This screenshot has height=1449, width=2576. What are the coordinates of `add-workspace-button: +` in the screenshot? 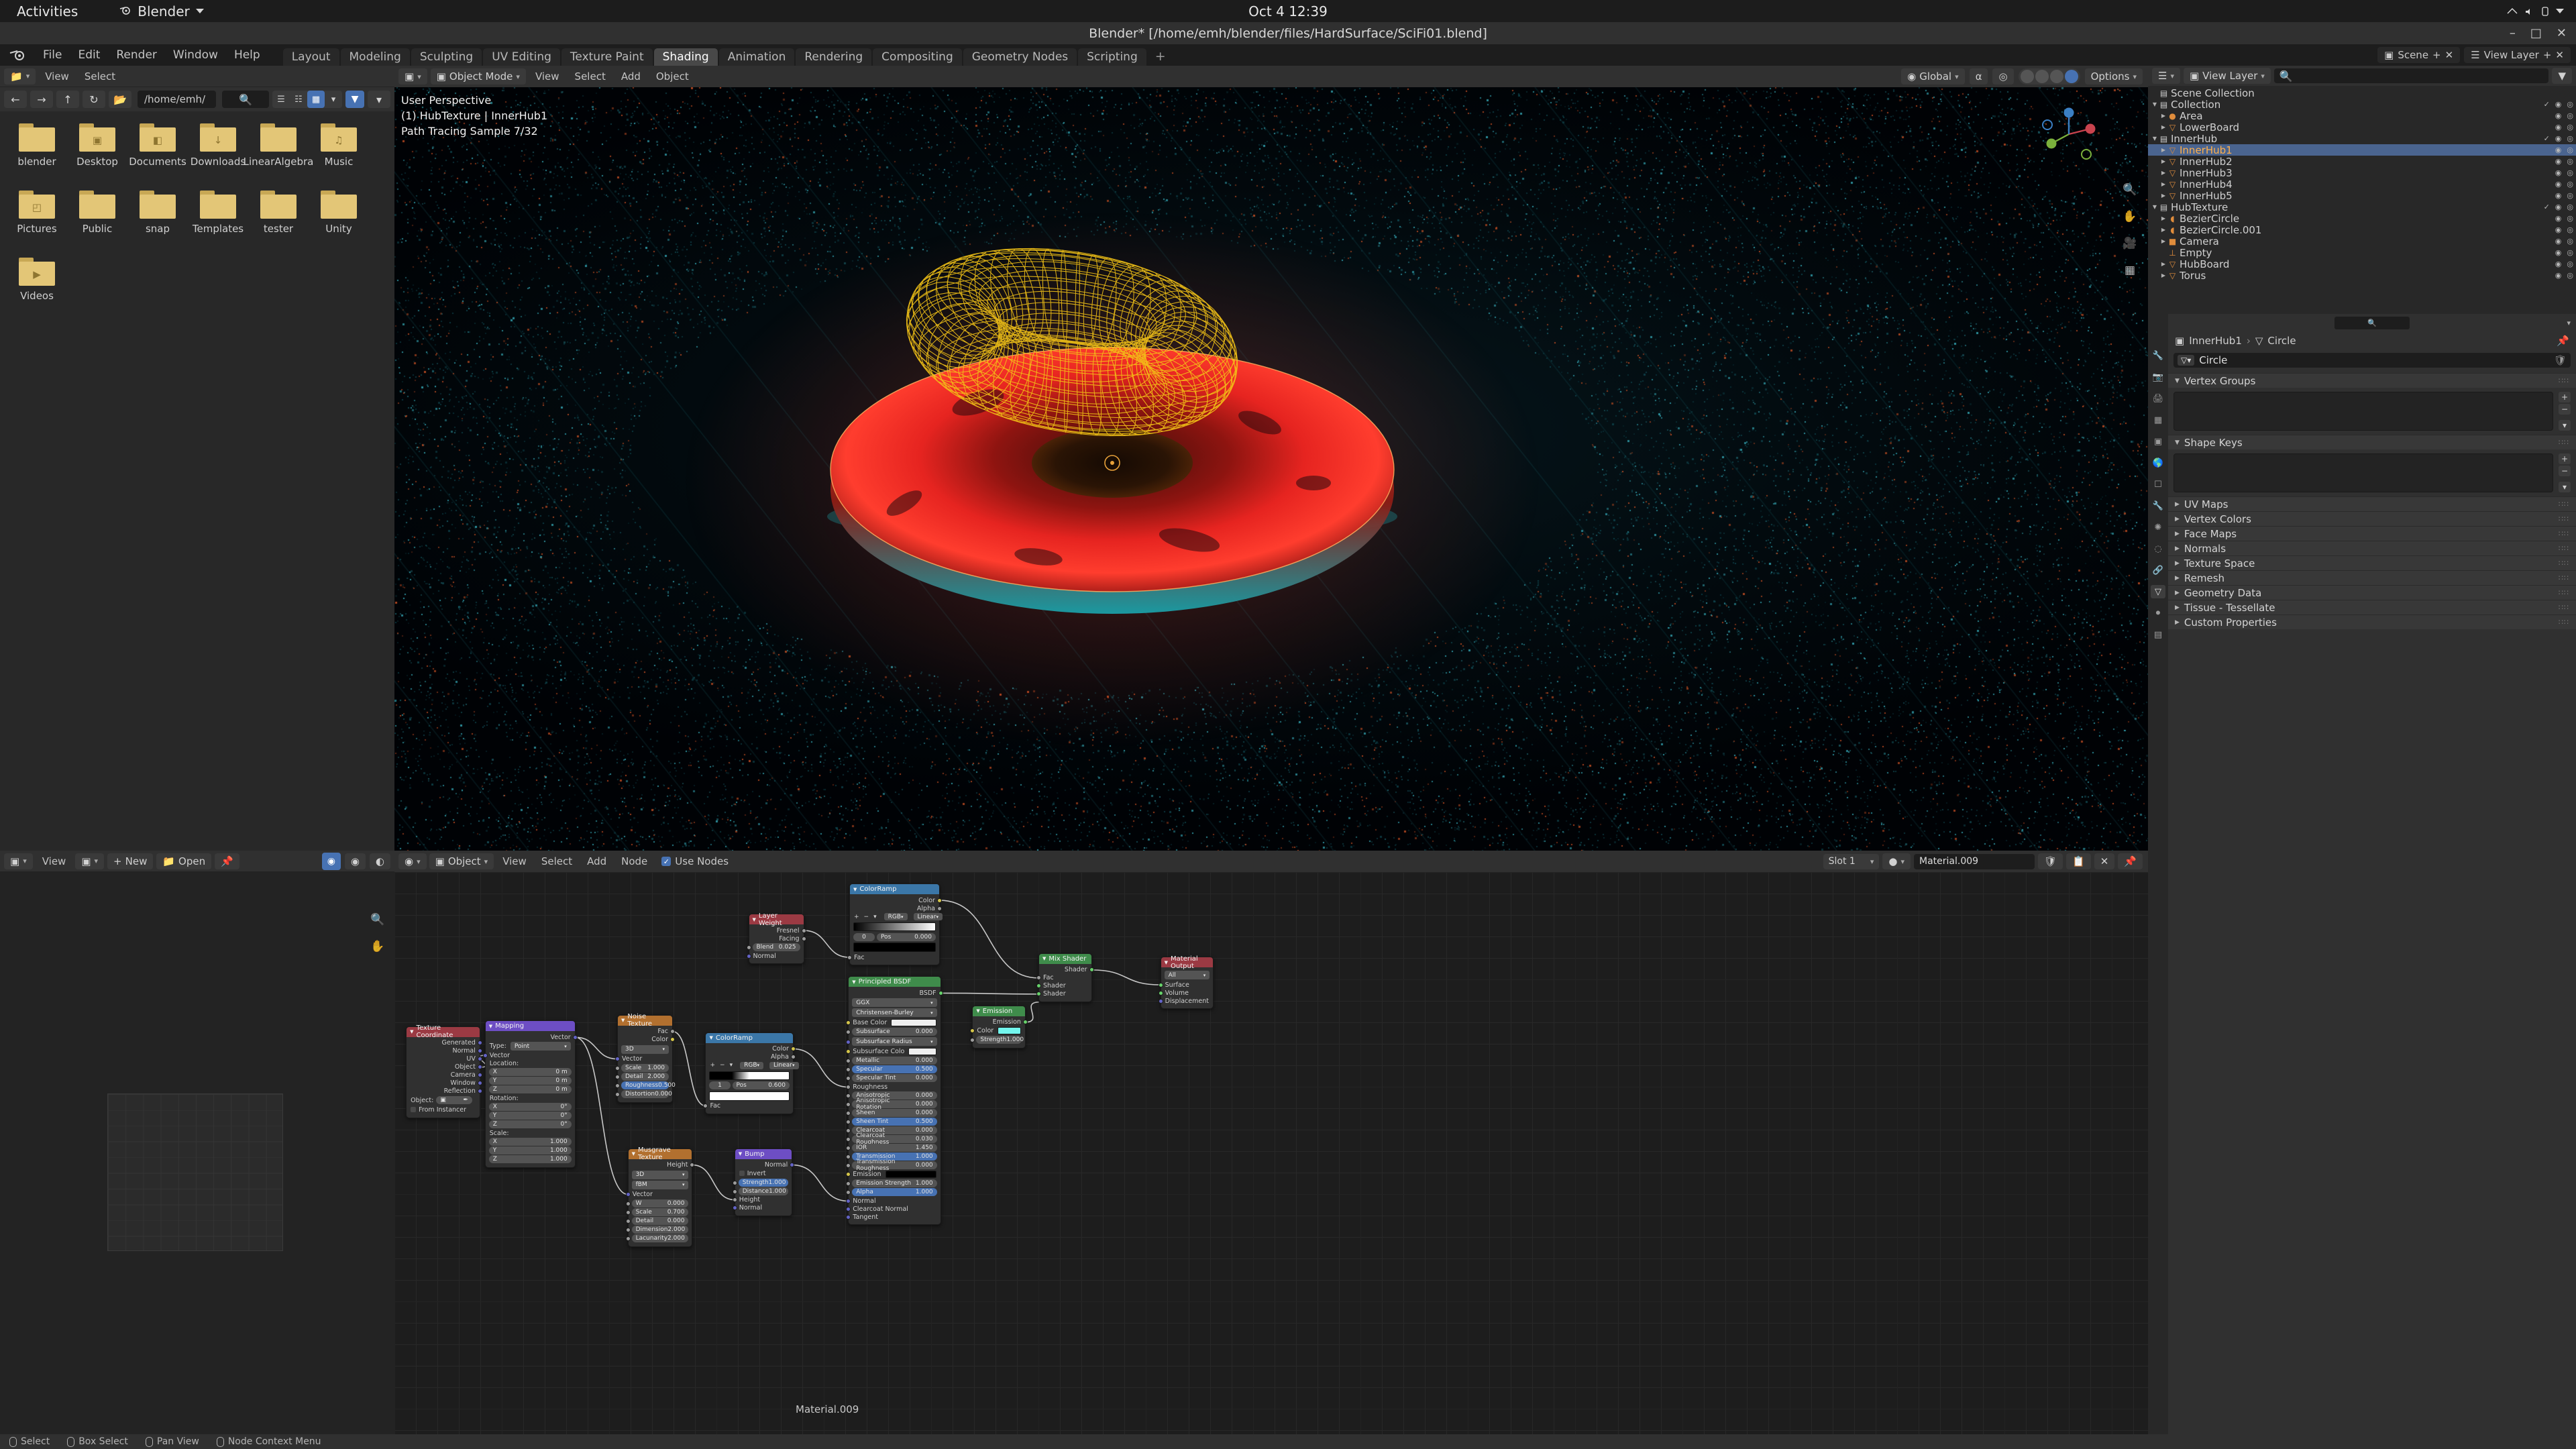 It's located at (1160, 57).